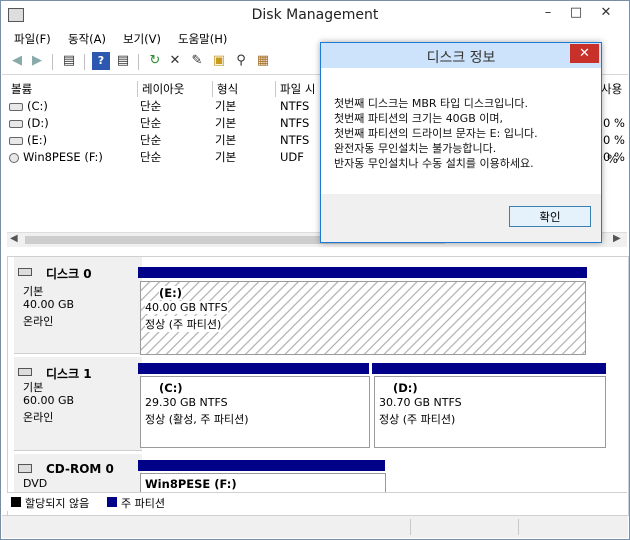 Image resolution: width=630 pixels, height=540 pixels. Describe the element at coordinates (197, 61) in the screenshot. I see `properties-icon: ✎` at that location.